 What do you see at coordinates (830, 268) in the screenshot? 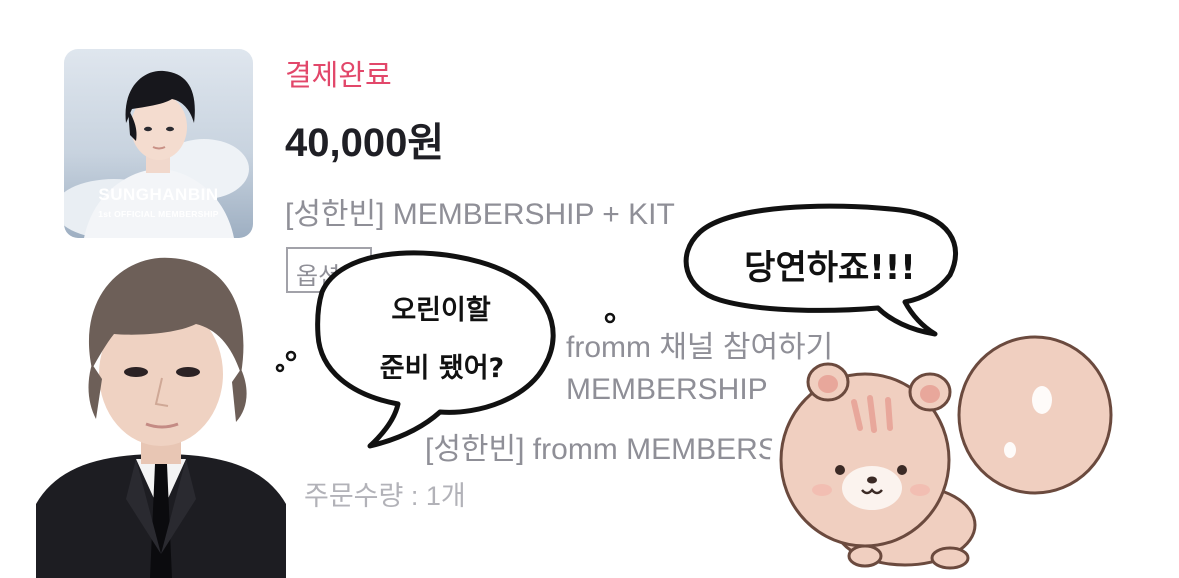
I see `bubble-right-text: 당연하죠!!!` at bounding box center [830, 268].